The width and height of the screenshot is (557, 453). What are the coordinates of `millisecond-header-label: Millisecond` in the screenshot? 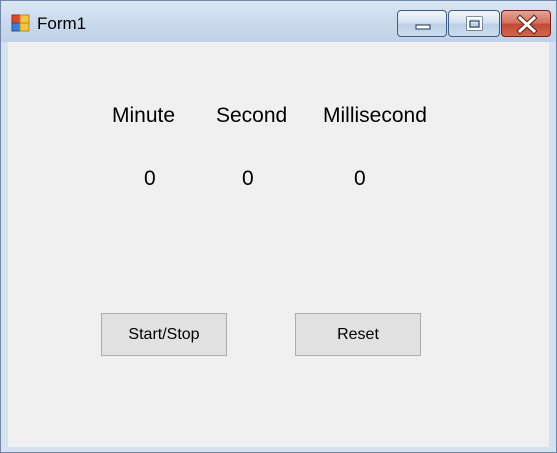 It's located at (375, 115).